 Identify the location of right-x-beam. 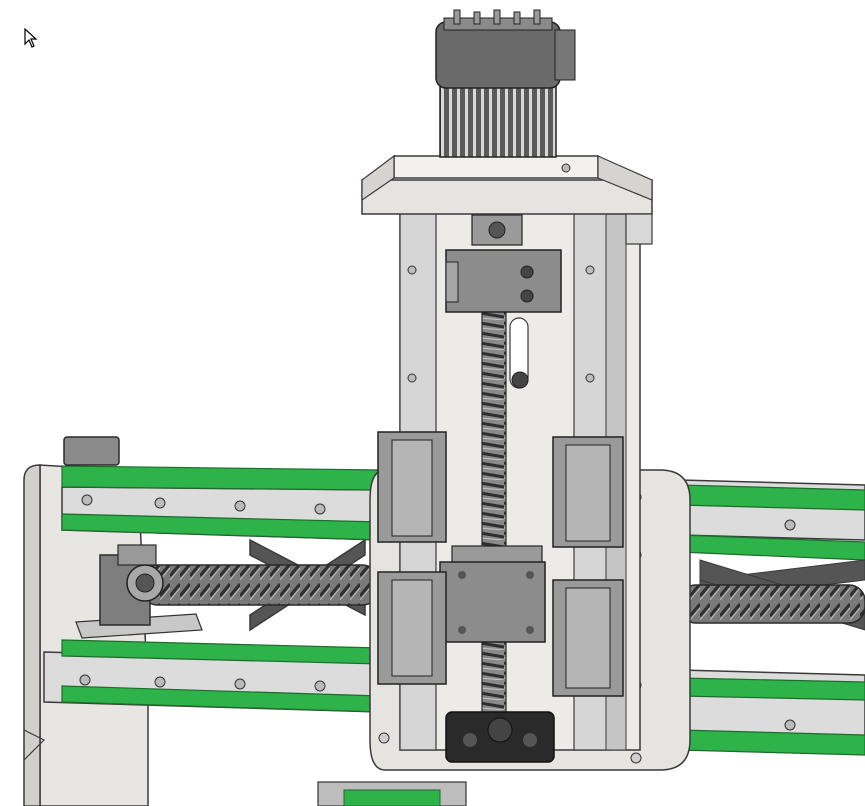
(772, 617).